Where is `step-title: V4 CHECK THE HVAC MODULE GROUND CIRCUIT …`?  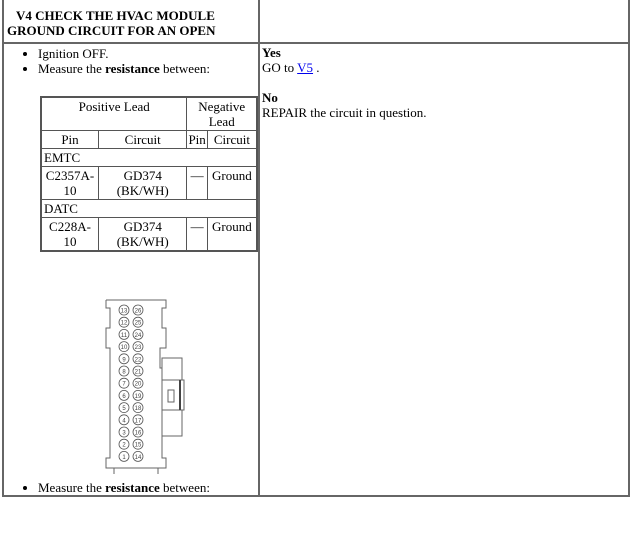
step-title: V4 CHECK THE HVAC MODULE GROUND CIRCUIT … is located at coordinates (131, 21).